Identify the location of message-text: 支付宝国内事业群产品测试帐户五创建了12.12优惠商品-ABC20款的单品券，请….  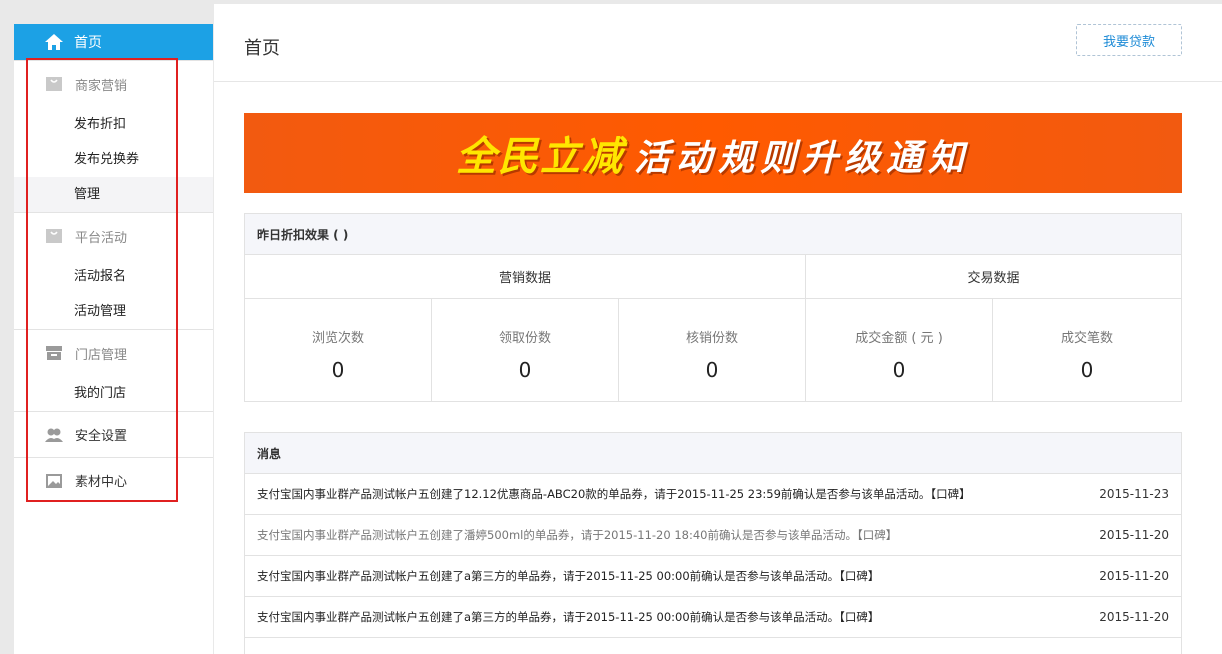
(614, 494).